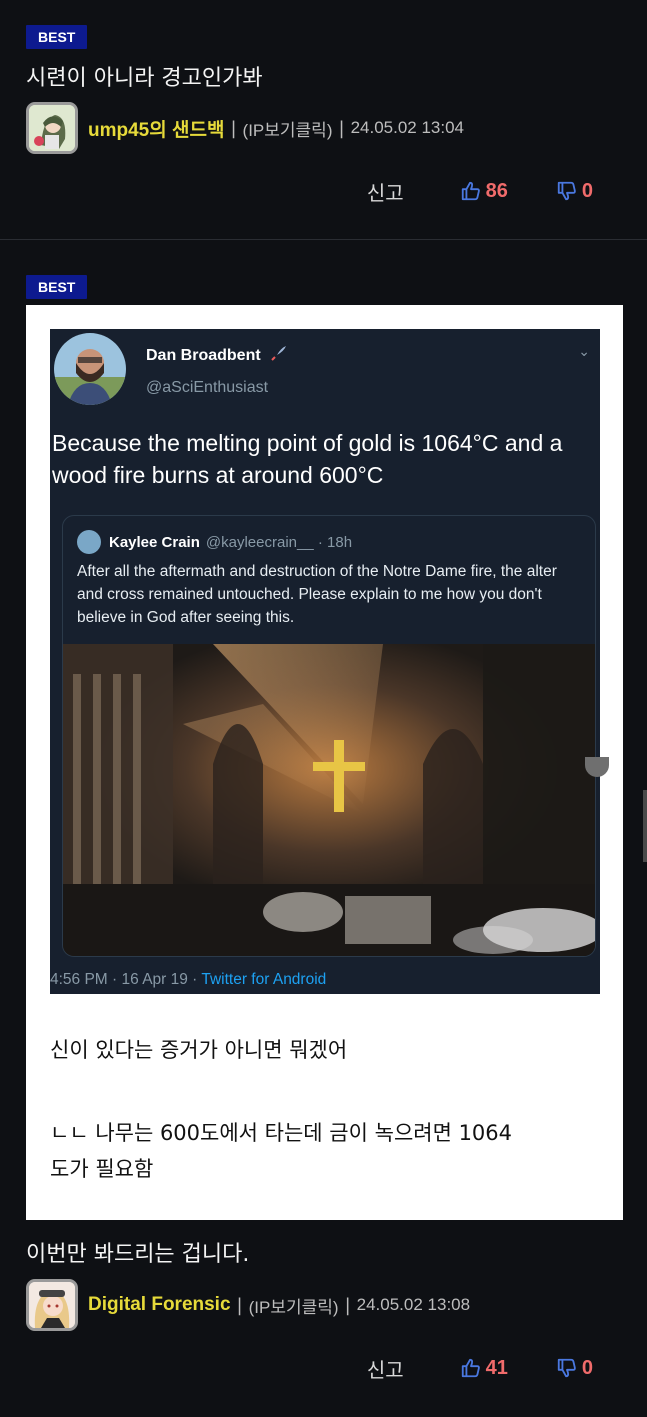 This screenshot has width=647, height=1417. Describe the element at coordinates (102, 1169) in the screenshot. I see `post-body-line: 도가 필요함` at that location.